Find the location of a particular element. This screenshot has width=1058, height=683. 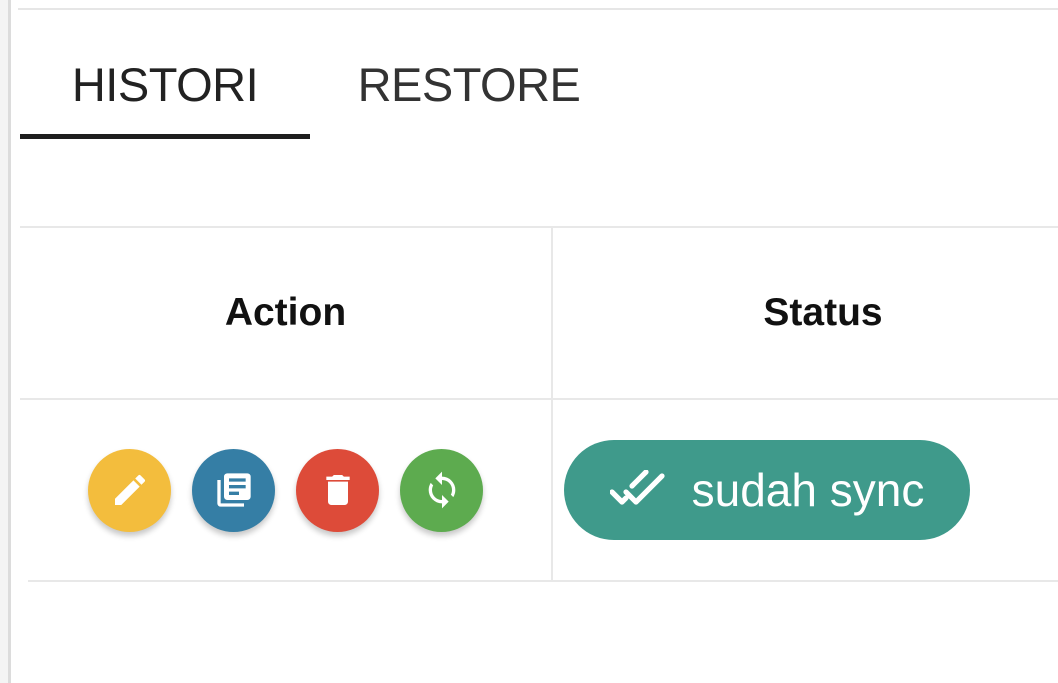

sync-icon is located at coordinates (441, 490).